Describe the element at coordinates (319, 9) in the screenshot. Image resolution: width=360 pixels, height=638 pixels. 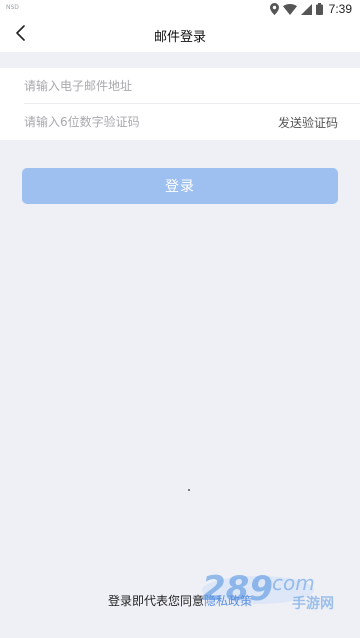
I see `battery-icon` at that location.